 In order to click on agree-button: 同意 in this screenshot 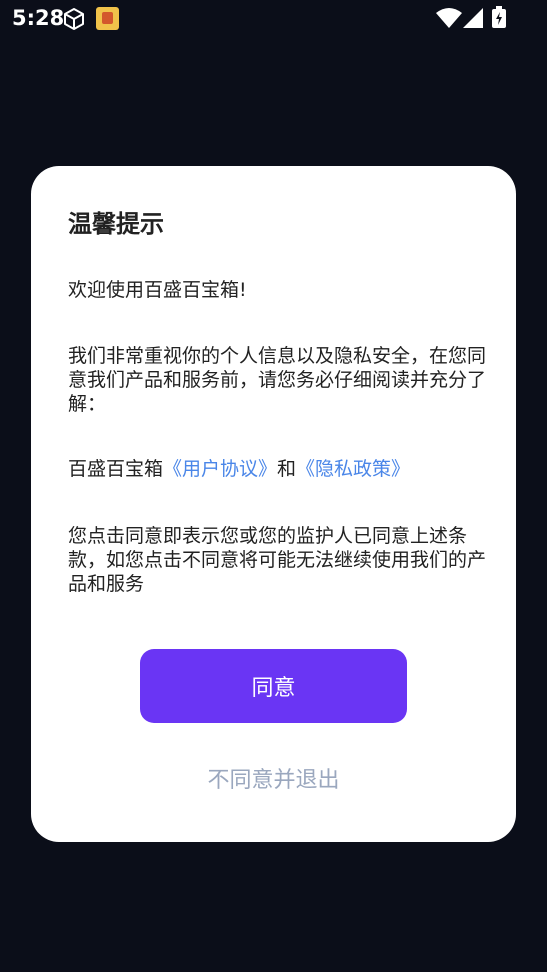, I will do `click(273, 686)`.